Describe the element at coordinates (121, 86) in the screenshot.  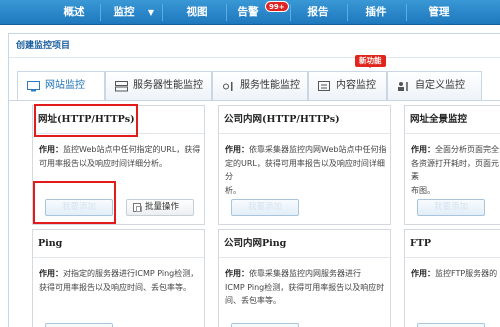
I see `server-icon` at that location.